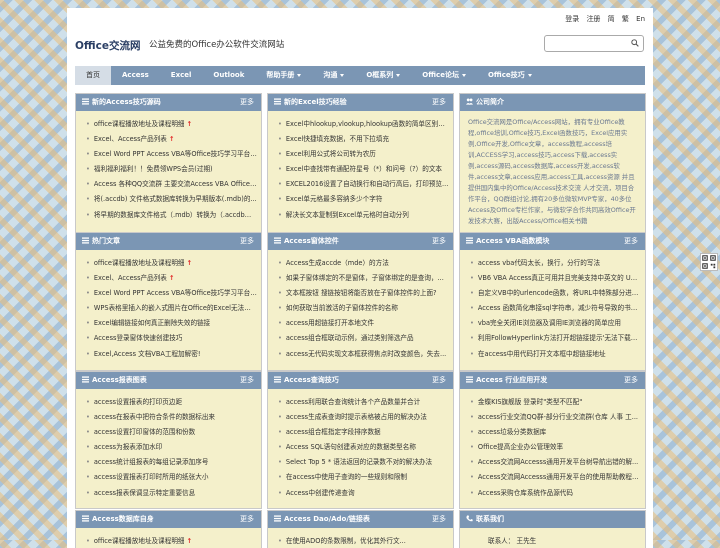  Describe the element at coordinates (363, 462) in the screenshot. I see `list-item: Select Top 5 * 语法返回的记录数不对的解决办法` at that location.